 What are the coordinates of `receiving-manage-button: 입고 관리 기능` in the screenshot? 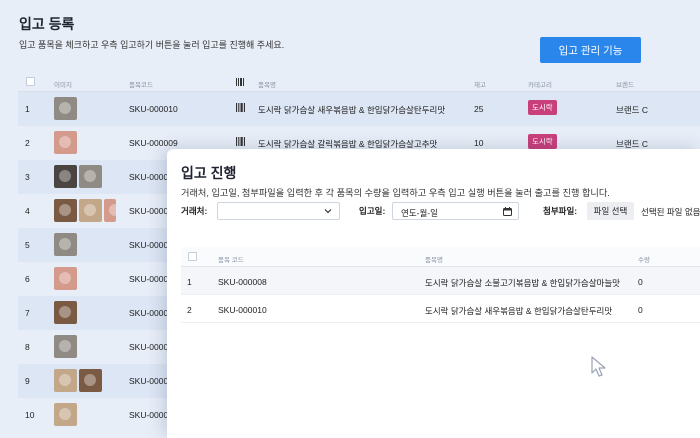 It's located at (590, 50).